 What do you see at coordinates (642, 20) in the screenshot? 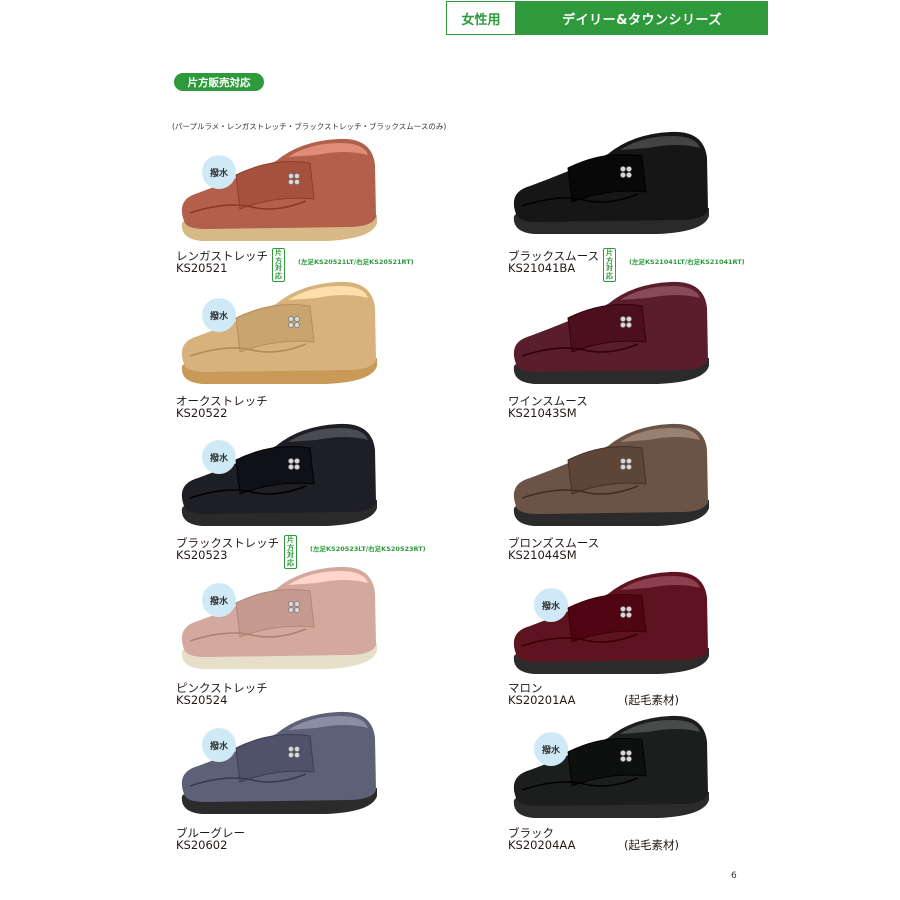
I see `series-title: デイリー&タウンシリーズ` at bounding box center [642, 20].